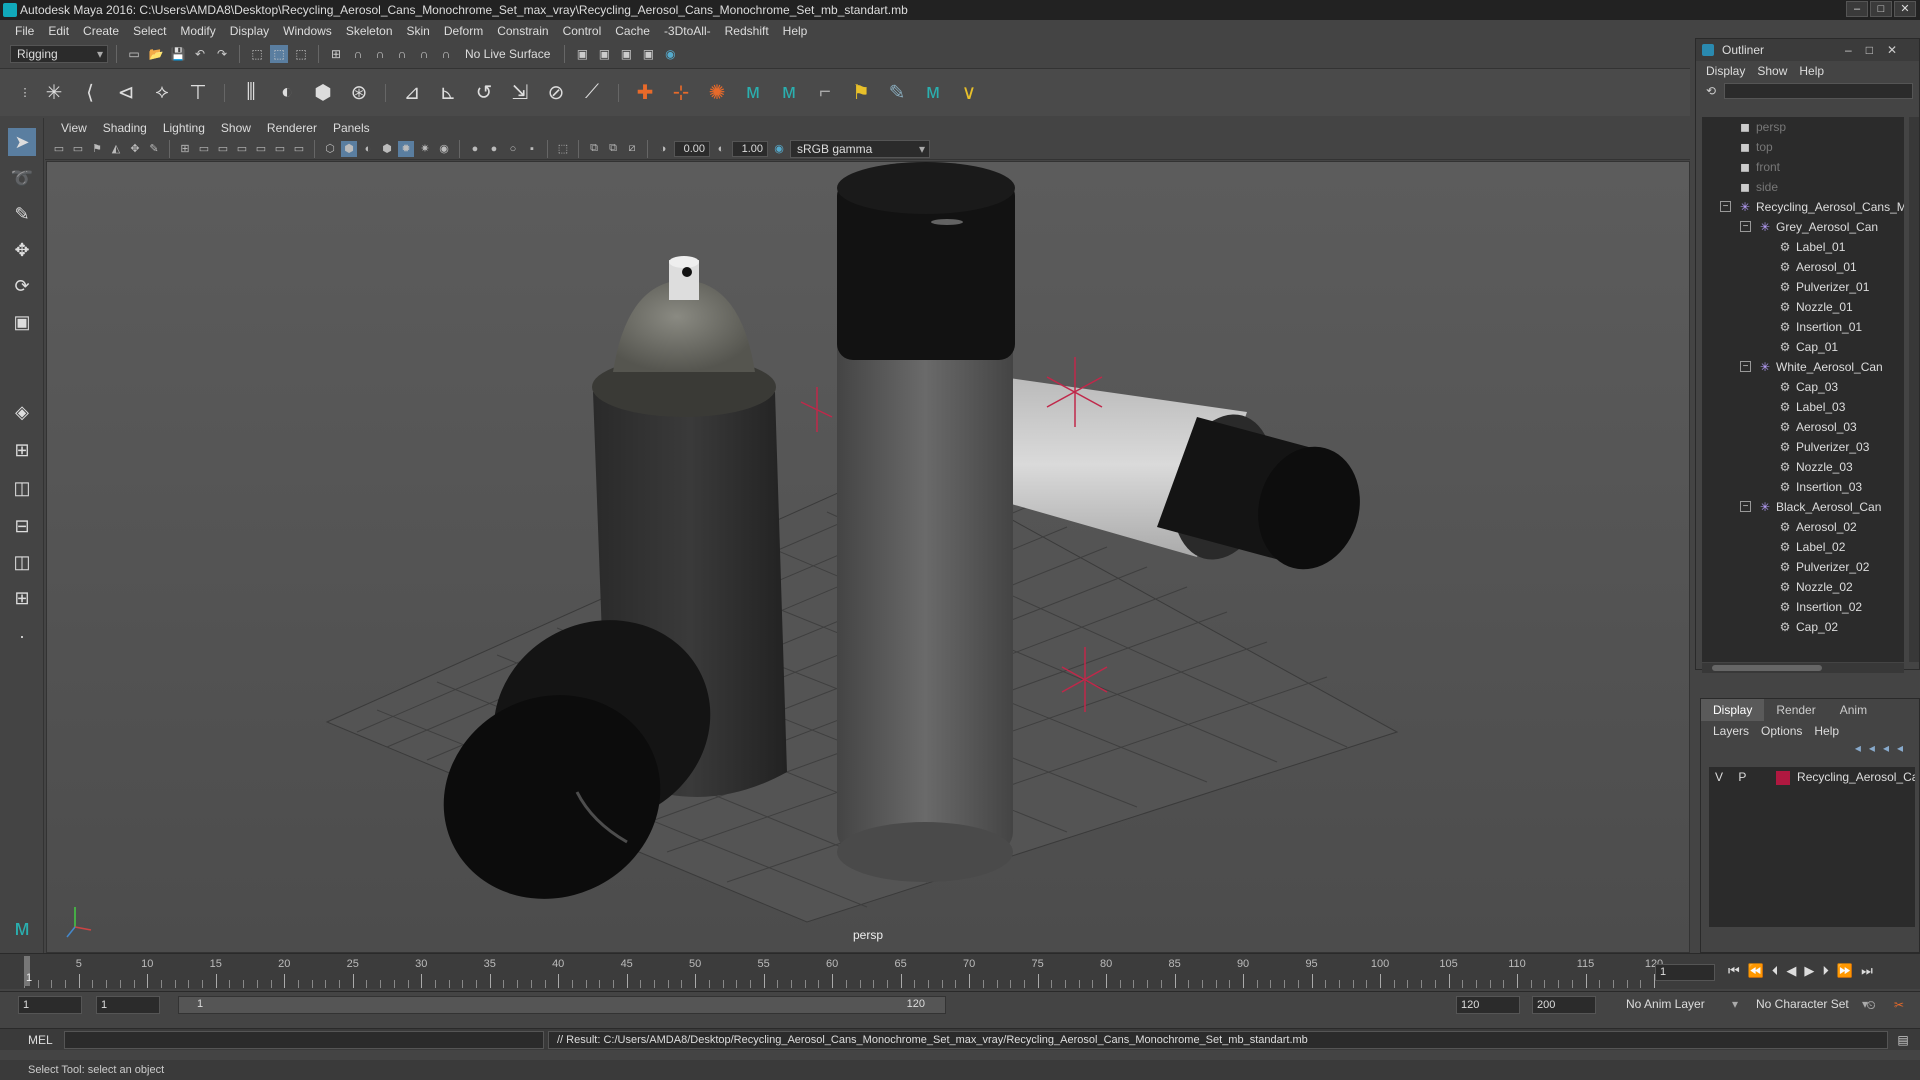 Image resolution: width=1920 pixels, height=1080 pixels. What do you see at coordinates (368, 149) in the screenshot?
I see `wireframe-on-shaded-icon: ◐` at bounding box center [368, 149].